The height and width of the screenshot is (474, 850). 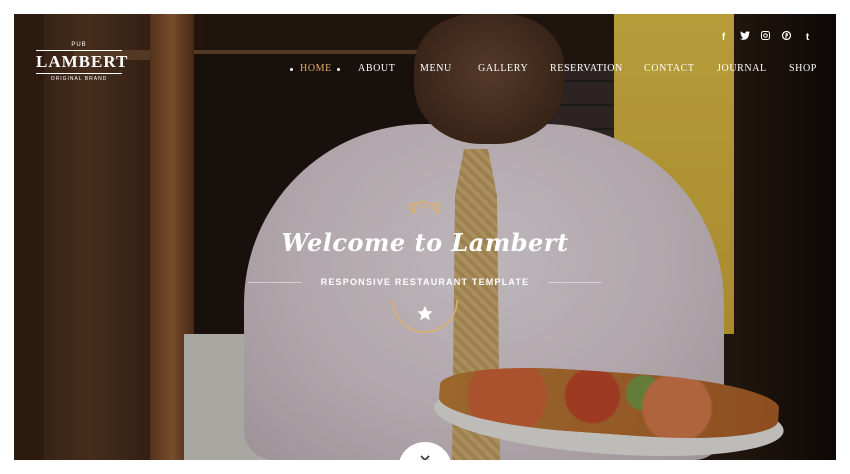 I want to click on divider-right, so click(x=575, y=282).